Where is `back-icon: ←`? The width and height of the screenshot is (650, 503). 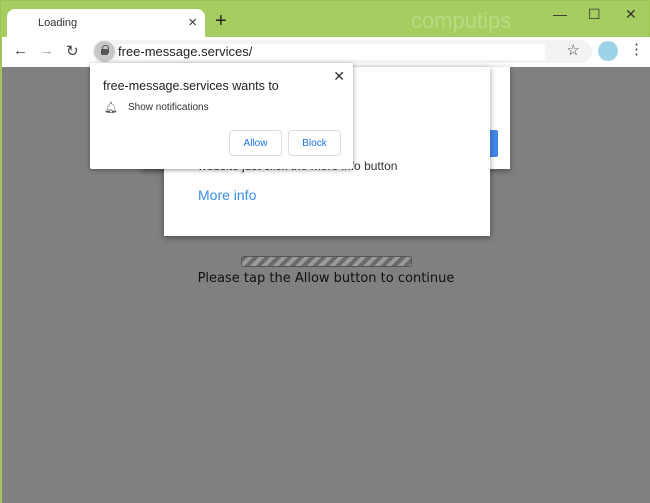
back-icon: ← is located at coordinates (20, 50).